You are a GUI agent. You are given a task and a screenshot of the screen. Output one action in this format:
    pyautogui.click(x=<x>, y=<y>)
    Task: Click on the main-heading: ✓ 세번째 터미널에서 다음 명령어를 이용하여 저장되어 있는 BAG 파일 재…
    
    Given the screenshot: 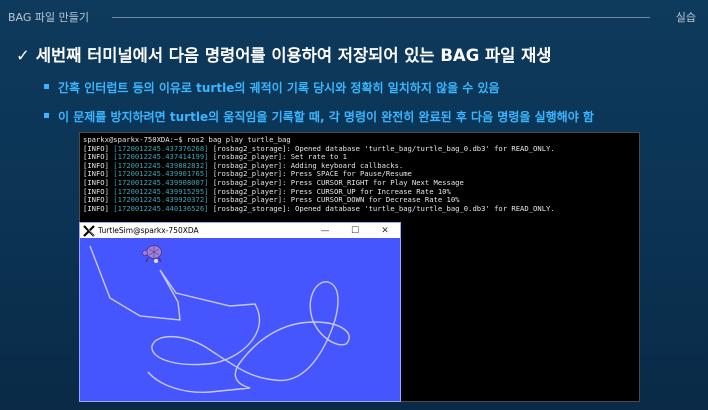 What is the action you would take?
    pyautogui.click(x=283, y=54)
    